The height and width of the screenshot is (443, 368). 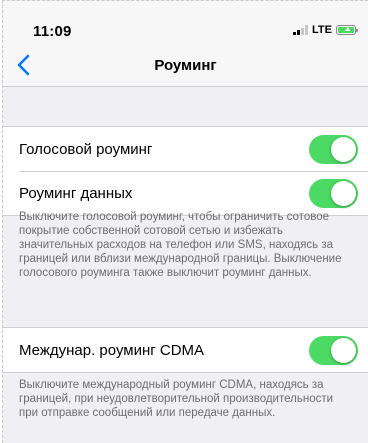 What do you see at coordinates (185, 22) in the screenshot?
I see `status-bar: 11:09 LTE` at bounding box center [185, 22].